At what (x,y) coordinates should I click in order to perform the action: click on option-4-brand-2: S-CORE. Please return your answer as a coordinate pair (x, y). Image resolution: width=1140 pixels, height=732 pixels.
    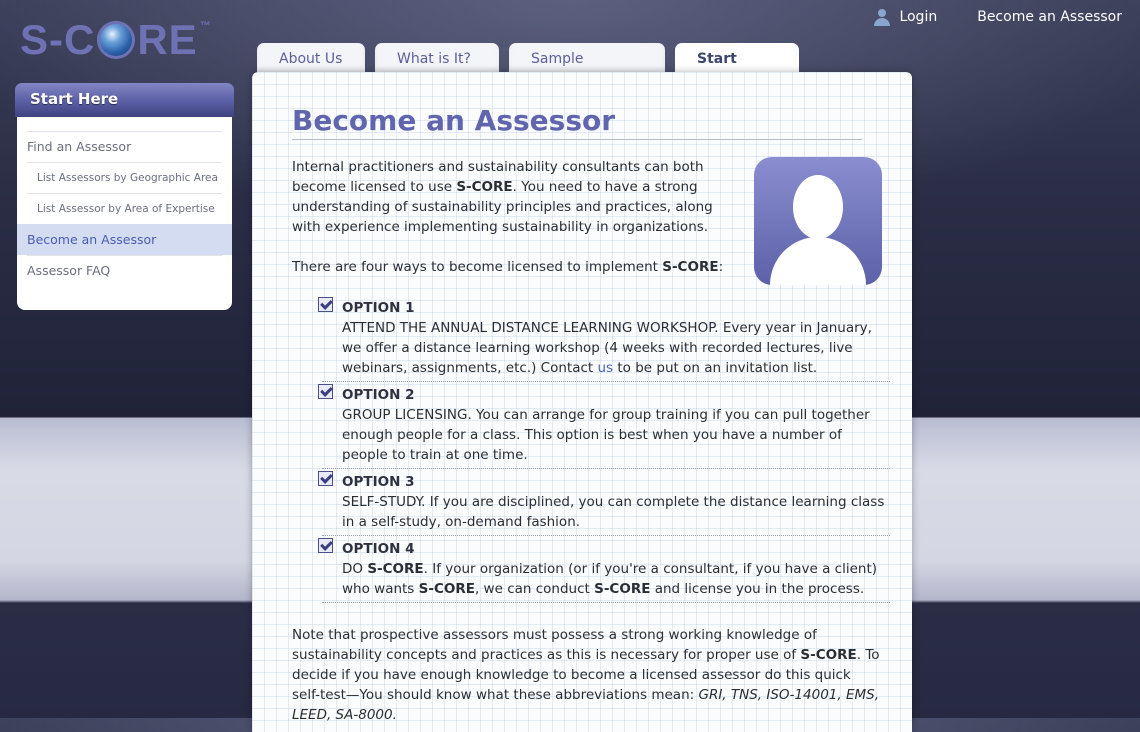
    Looking at the image, I should click on (446, 589).